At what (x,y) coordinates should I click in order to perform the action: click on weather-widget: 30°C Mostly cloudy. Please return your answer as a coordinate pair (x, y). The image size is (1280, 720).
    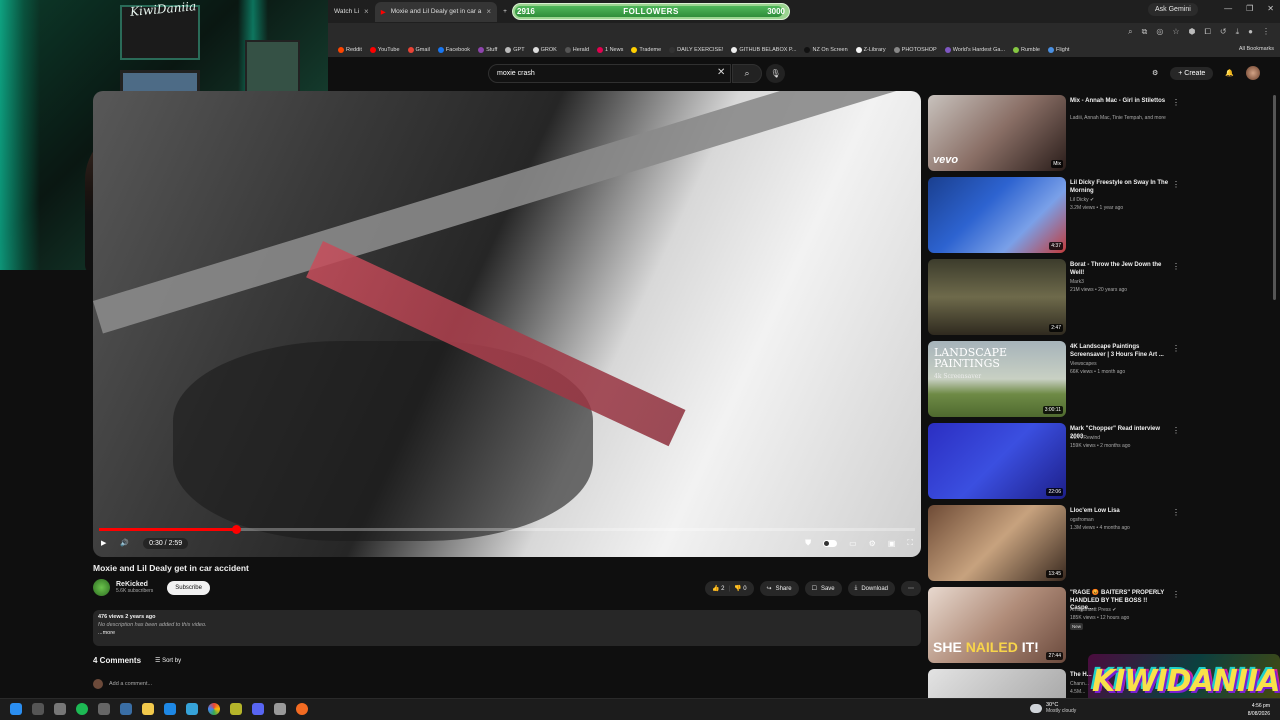
    Looking at the image, I should click on (1053, 708).